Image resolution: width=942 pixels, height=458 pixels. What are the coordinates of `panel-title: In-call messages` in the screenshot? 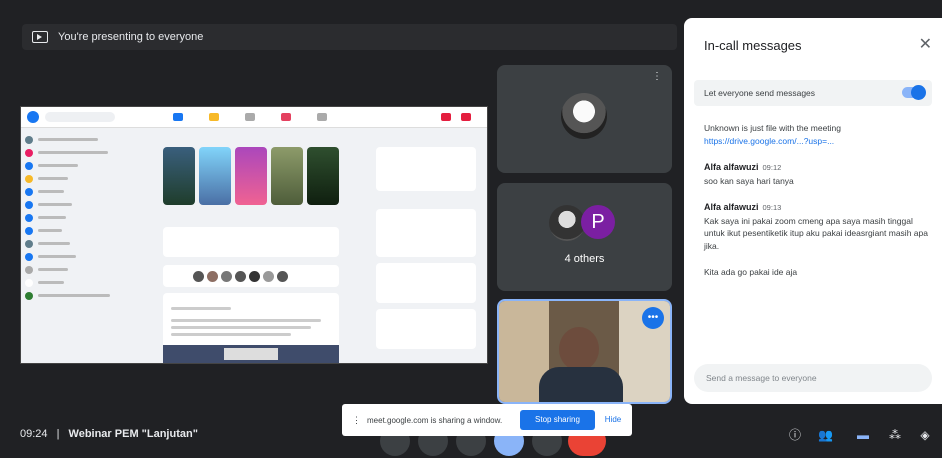 It's located at (753, 45).